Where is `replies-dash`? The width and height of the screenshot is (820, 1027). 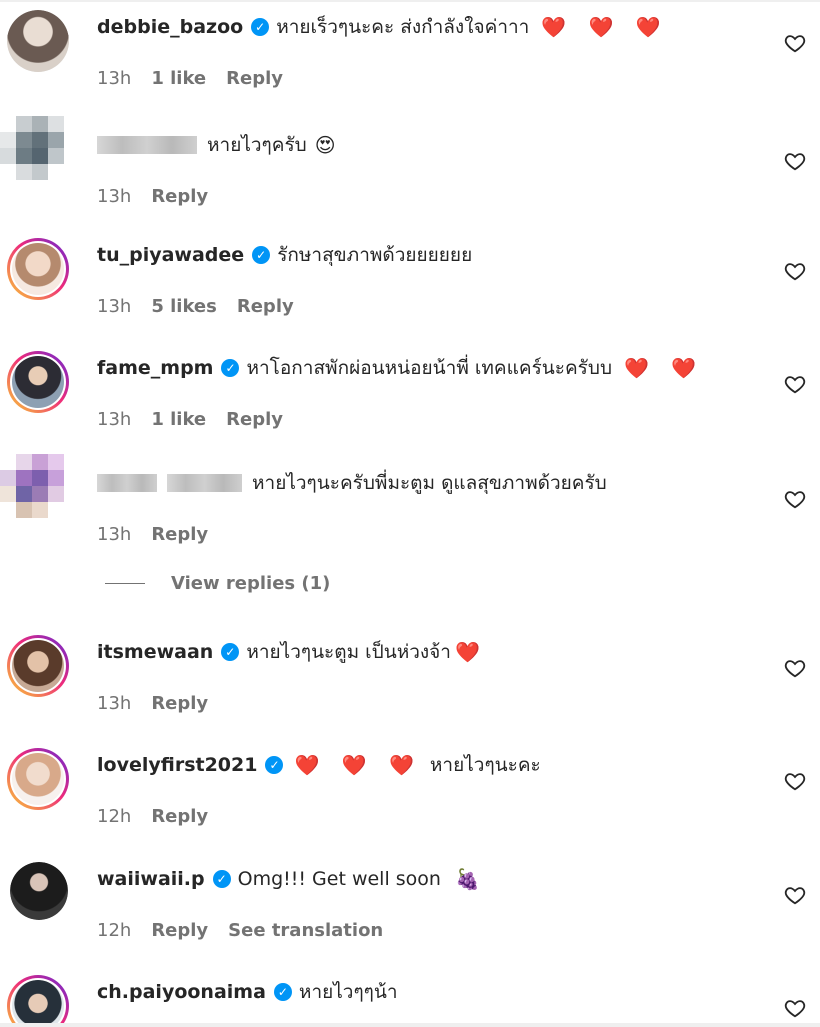 replies-dash is located at coordinates (125, 583).